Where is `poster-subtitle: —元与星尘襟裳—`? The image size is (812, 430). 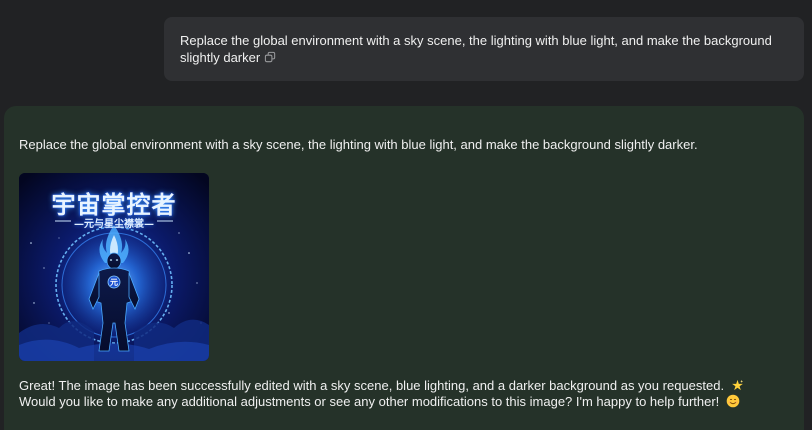 poster-subtitle: —元与星尘襟裳— is located at coordinates (114, 224).